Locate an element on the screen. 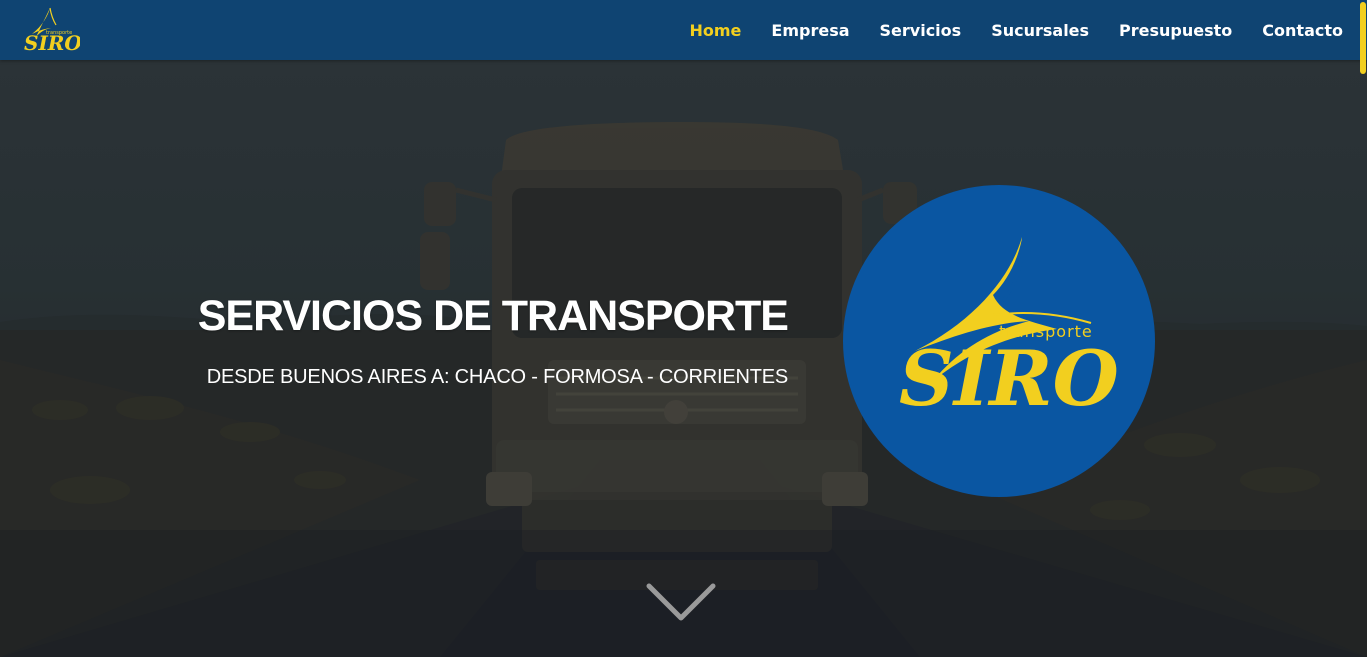 Image resolution: width=1367 pixels, height=657 pixels. hero-title: SERVICIOS DE TRANSPORTE is located at coordinates (493, 316).